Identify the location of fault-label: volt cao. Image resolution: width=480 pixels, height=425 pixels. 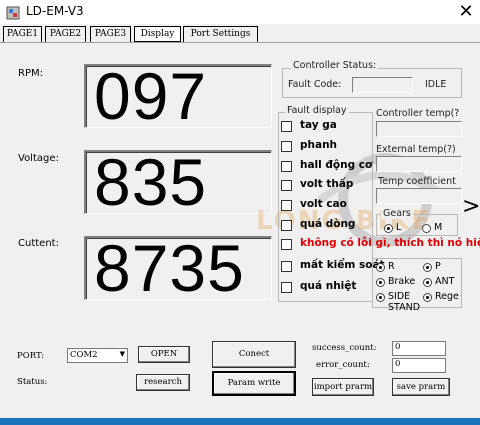
(323, 204).